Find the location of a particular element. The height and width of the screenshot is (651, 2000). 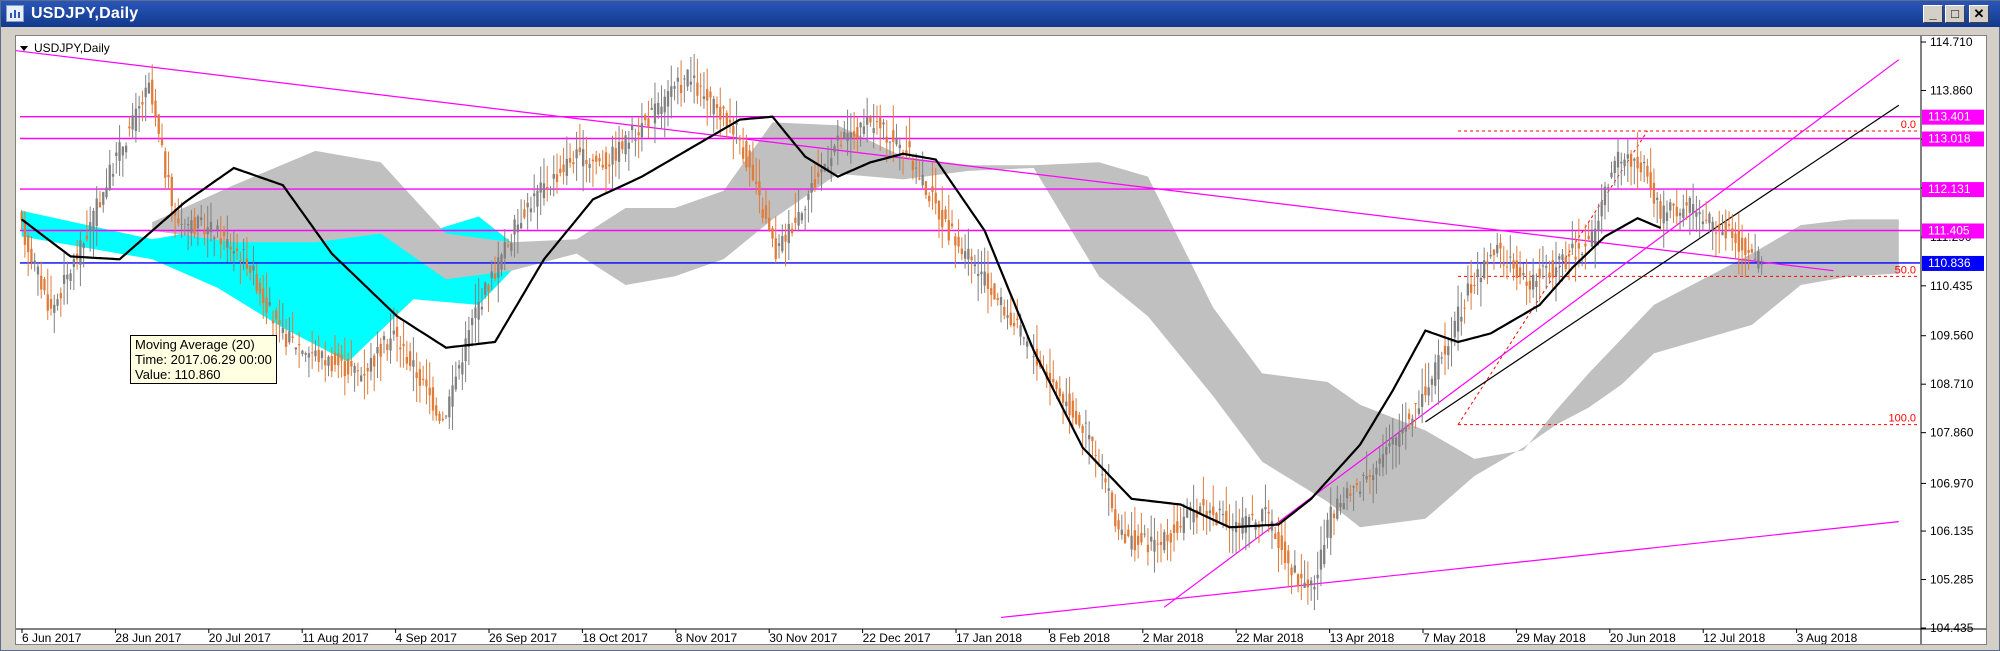

time-tick-label: 28 Jun 2017 is located at coordinates (148, 637).